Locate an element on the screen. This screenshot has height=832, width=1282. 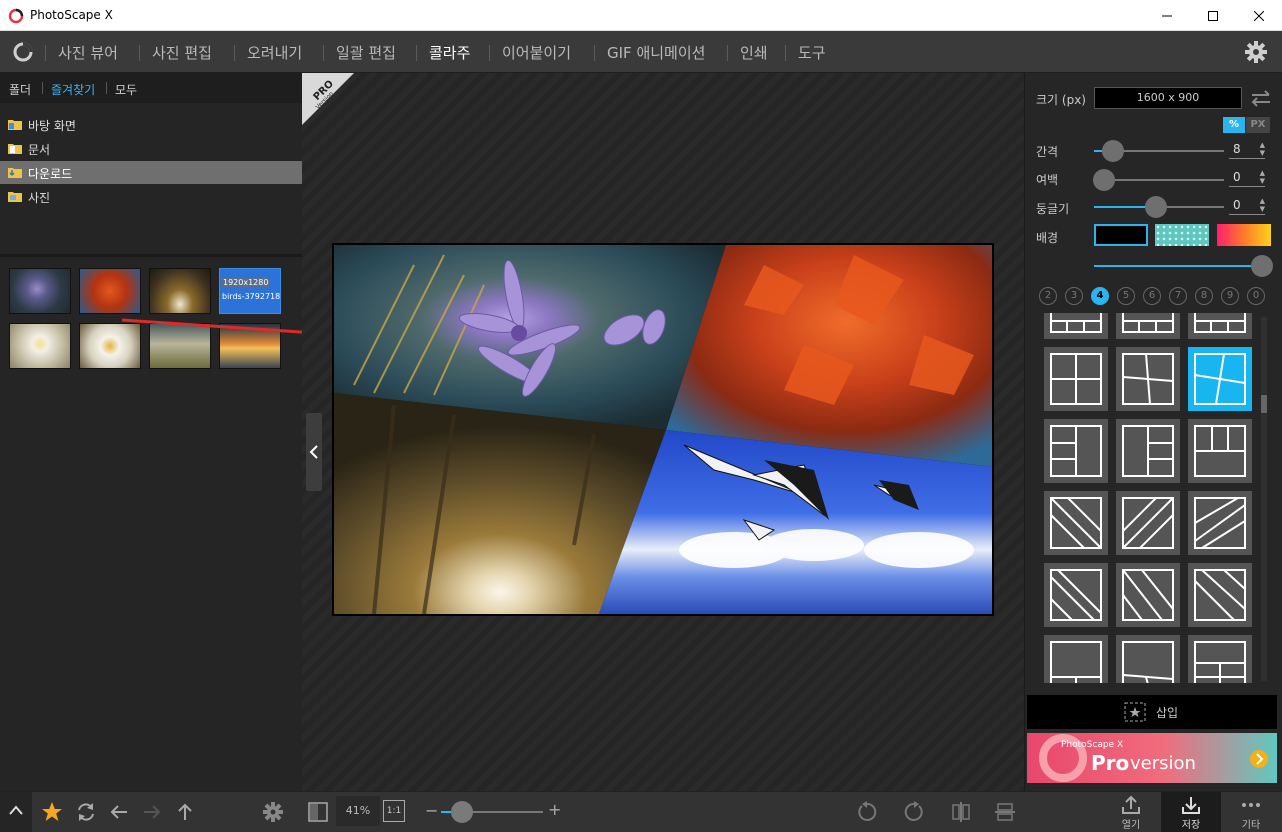
settings-gear-icon is located at coordinates (1256, 52).